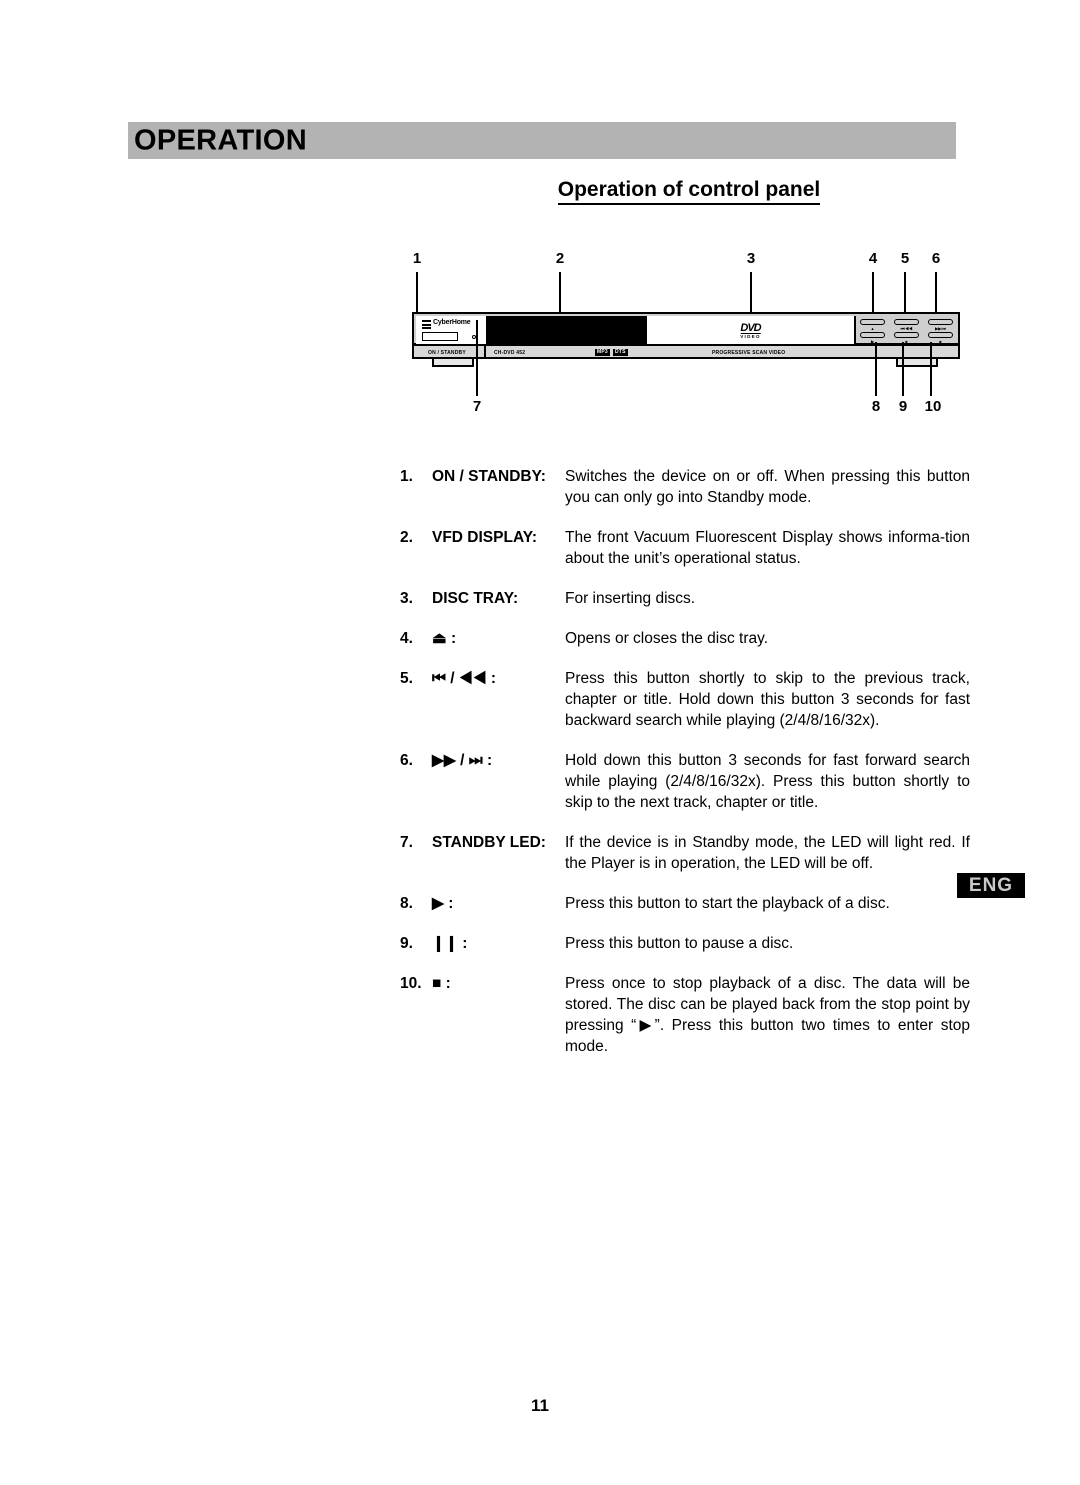 This screenshot has height=1485, width=1080. Describe the element at coordinates (510, 353) in the screenshot. I see `model-number-label: CH-DVD 452` at that location.